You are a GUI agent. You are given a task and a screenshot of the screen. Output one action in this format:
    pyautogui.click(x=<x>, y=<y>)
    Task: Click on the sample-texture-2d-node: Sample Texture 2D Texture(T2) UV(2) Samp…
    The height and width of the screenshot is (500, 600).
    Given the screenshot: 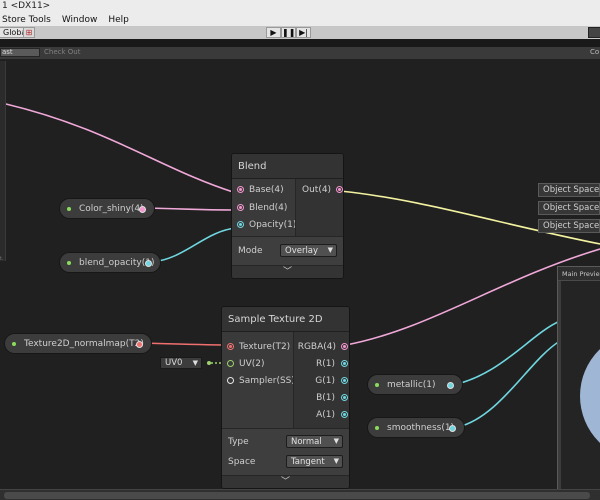 What is the action you would take?
    pyautogui.click(x=285, y=397)
    